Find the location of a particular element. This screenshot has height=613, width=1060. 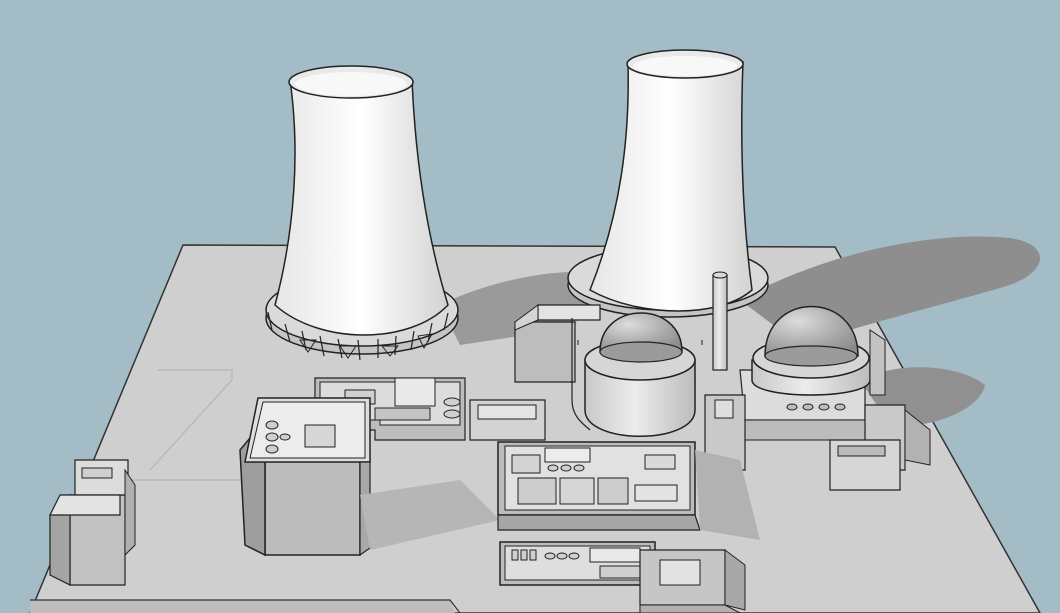

control-building is located at coordinates (599, 486).